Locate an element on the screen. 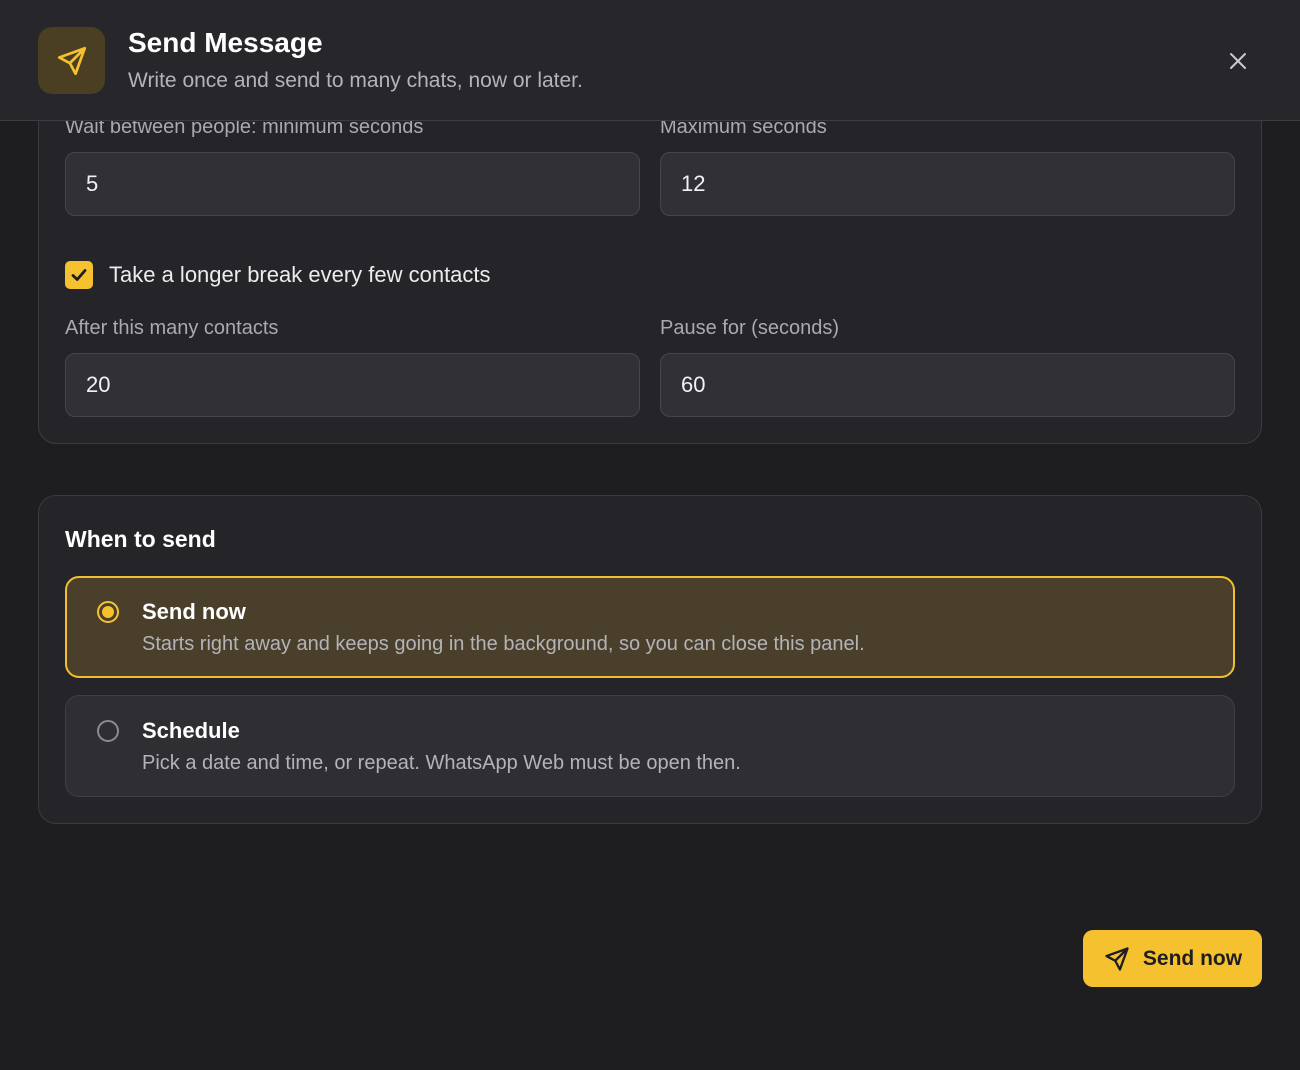  send-now-button-label: Send now is located at coordinates (1192, 958).